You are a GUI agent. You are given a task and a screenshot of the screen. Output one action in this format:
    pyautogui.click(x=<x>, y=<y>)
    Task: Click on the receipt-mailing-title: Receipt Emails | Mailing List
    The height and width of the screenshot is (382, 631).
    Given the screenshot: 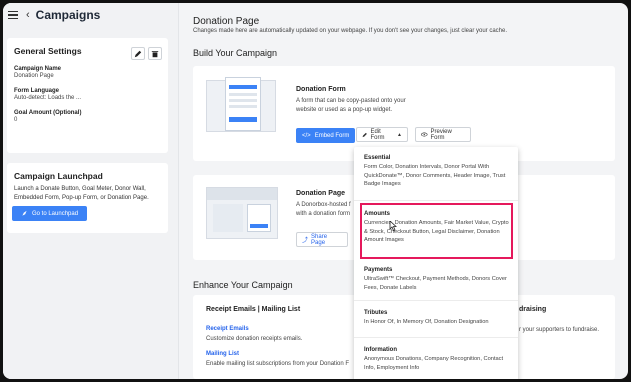 What is the action you would take?
    pyautogui.click(x=253, y=309)
    